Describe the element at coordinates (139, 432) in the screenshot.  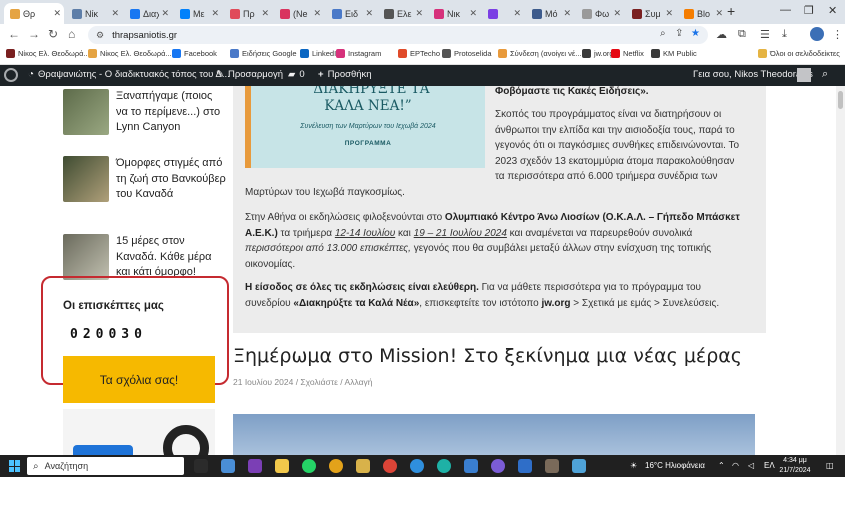
I see `promo-widget` at that location.